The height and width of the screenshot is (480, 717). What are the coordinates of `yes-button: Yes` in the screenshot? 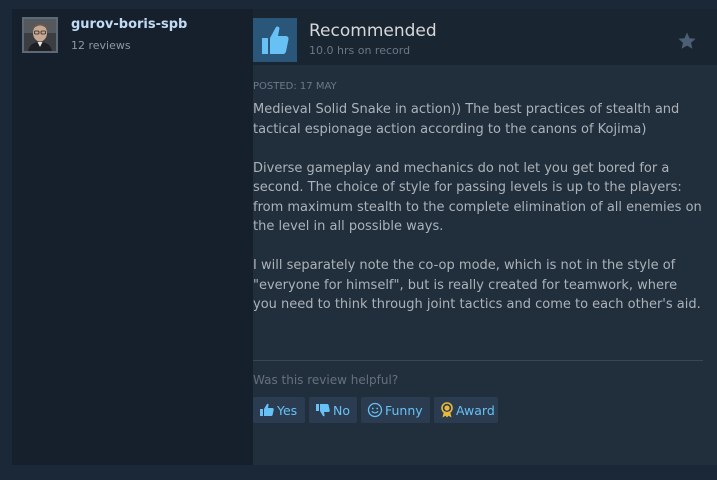 It's located at (279, 410).